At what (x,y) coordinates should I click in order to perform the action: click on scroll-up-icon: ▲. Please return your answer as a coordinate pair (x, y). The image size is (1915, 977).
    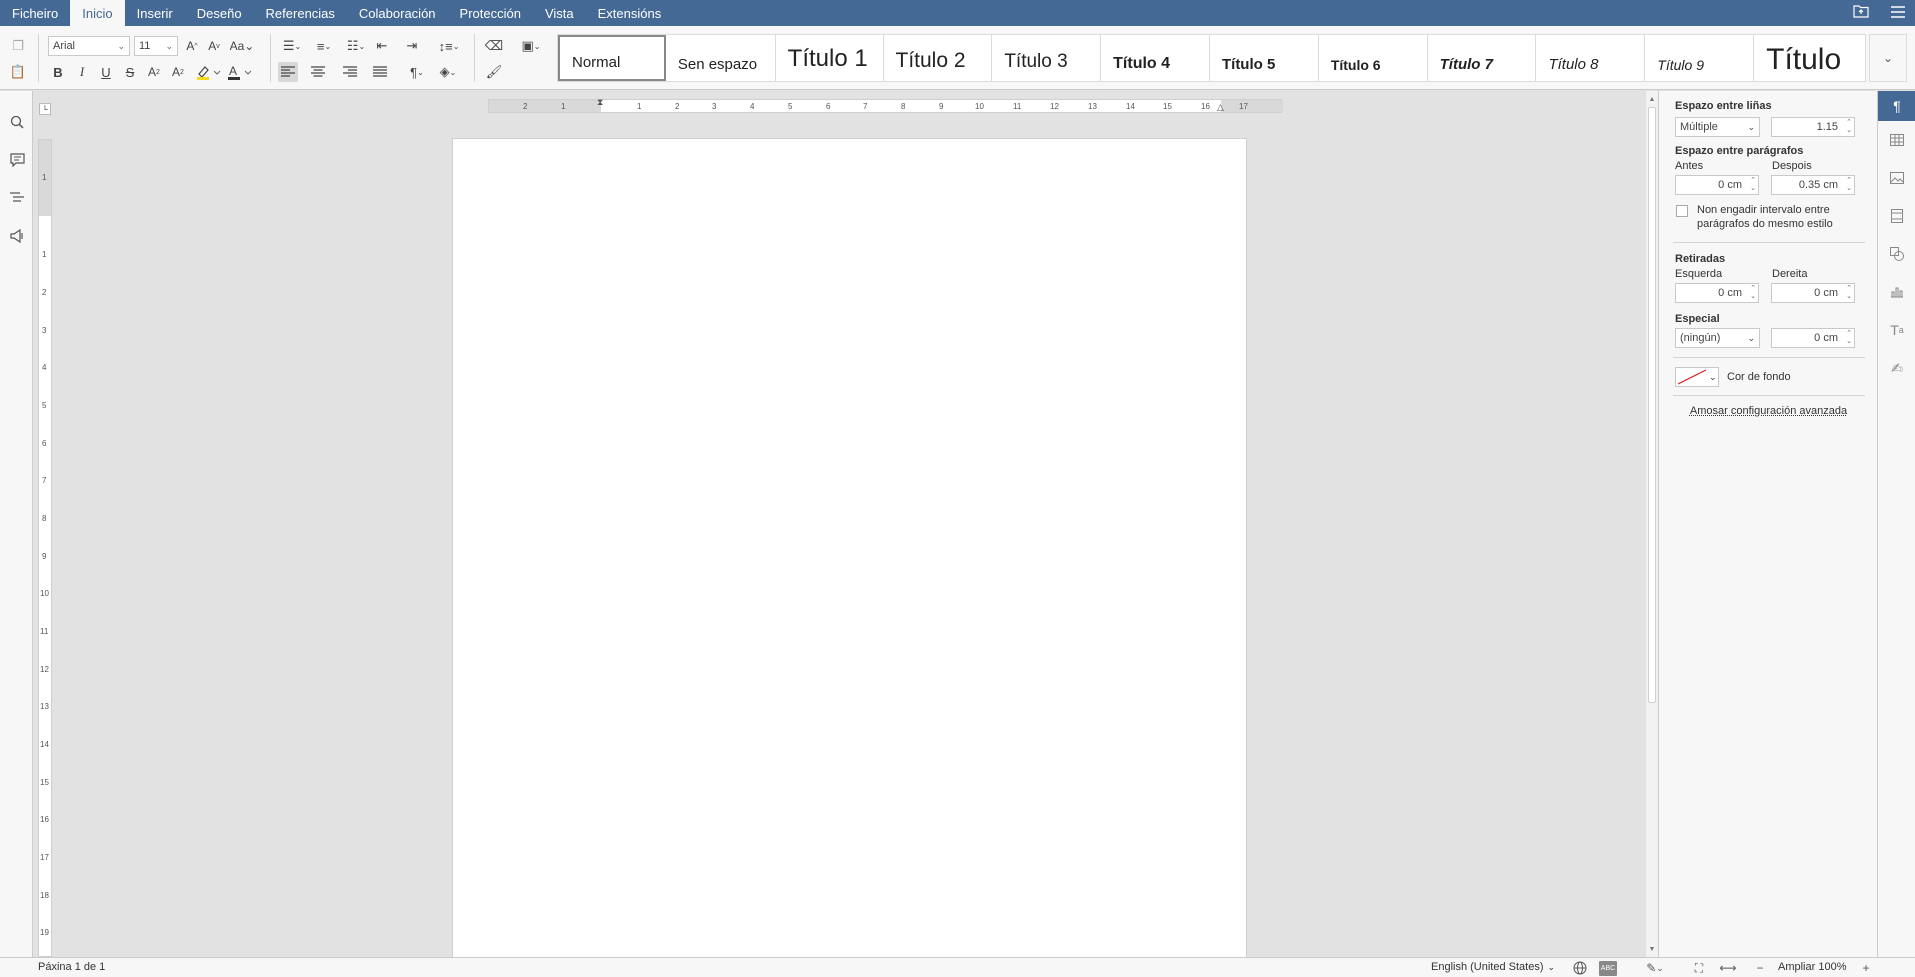
    Looking at the image, I should click on (1652, 99).